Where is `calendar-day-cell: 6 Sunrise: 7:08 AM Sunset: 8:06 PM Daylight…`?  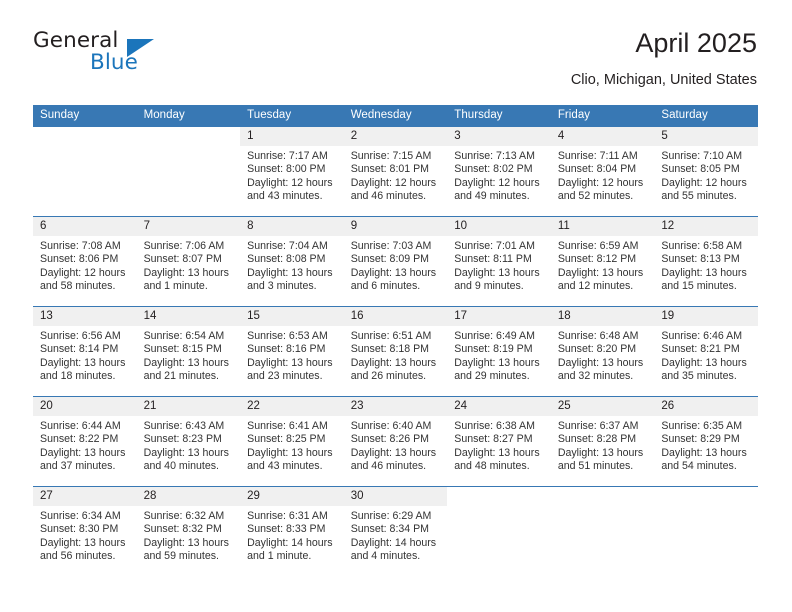
calendar-day-cell: 6 Sunrise: 7:08 AM Sunset: 8:06 PM Daylight… is located at coordinates (85, 261).